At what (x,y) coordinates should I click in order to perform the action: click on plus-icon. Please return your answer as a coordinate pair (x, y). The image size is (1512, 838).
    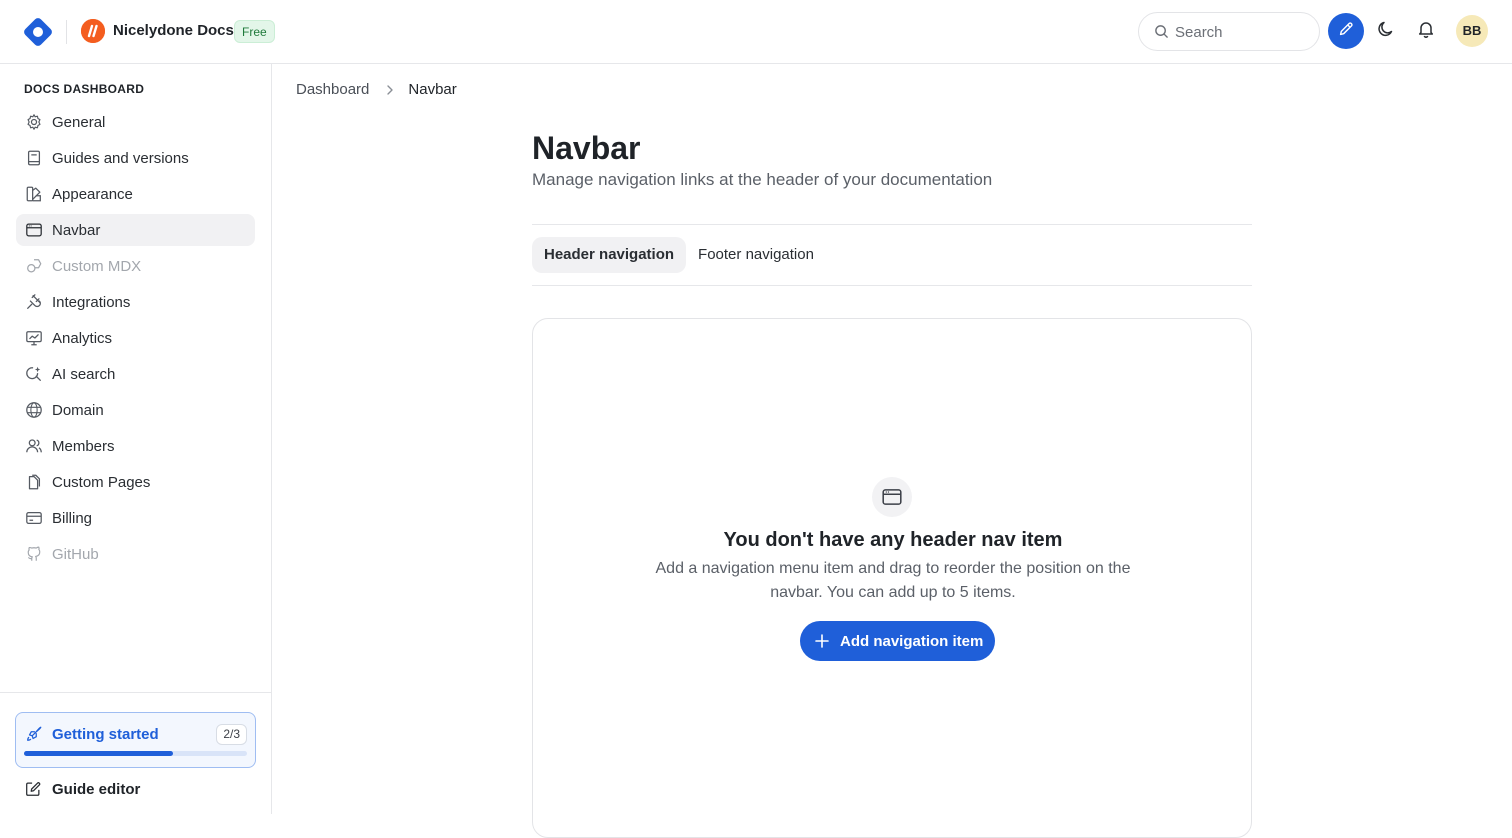
    Looking at the image, I should click on (822, 641).